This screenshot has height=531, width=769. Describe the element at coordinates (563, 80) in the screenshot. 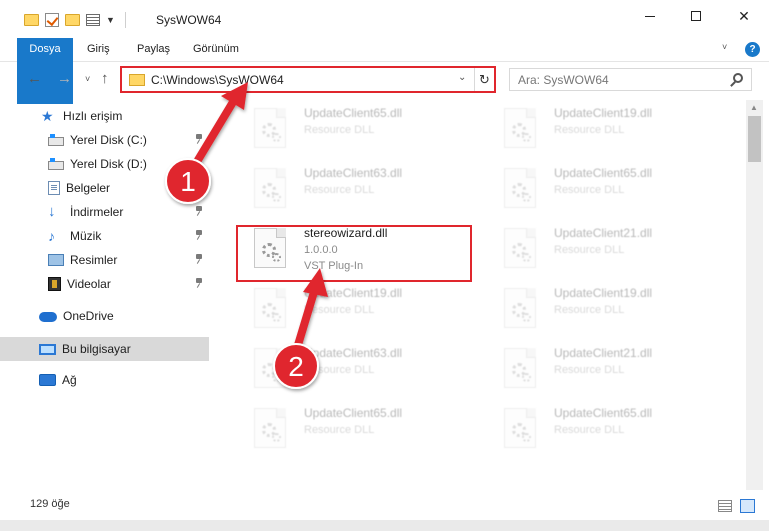

I see `search-input: Ara: SysWOW64` at that location.